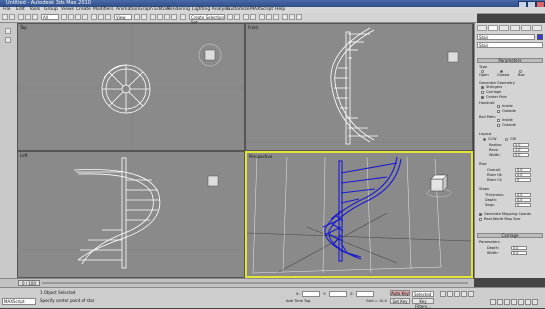 The height and width of the screenshot is (309, 545). What do you see at coordinates (507, 302) in the screenshot?
I see `zoom-extents-icon` at bounding box center [507, 302].